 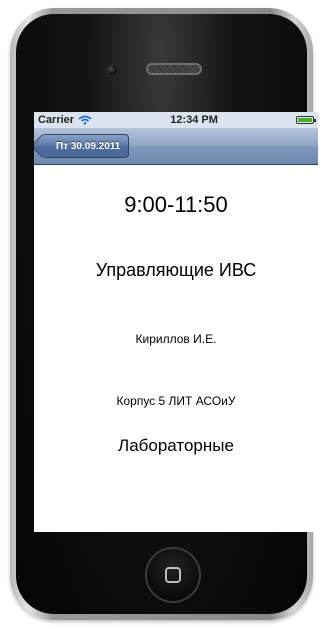 What do you see at coordinates (176, 204) in the screenshot?
I see `lesson-time: 9:00-11:50` at bounding box center [176, 204].